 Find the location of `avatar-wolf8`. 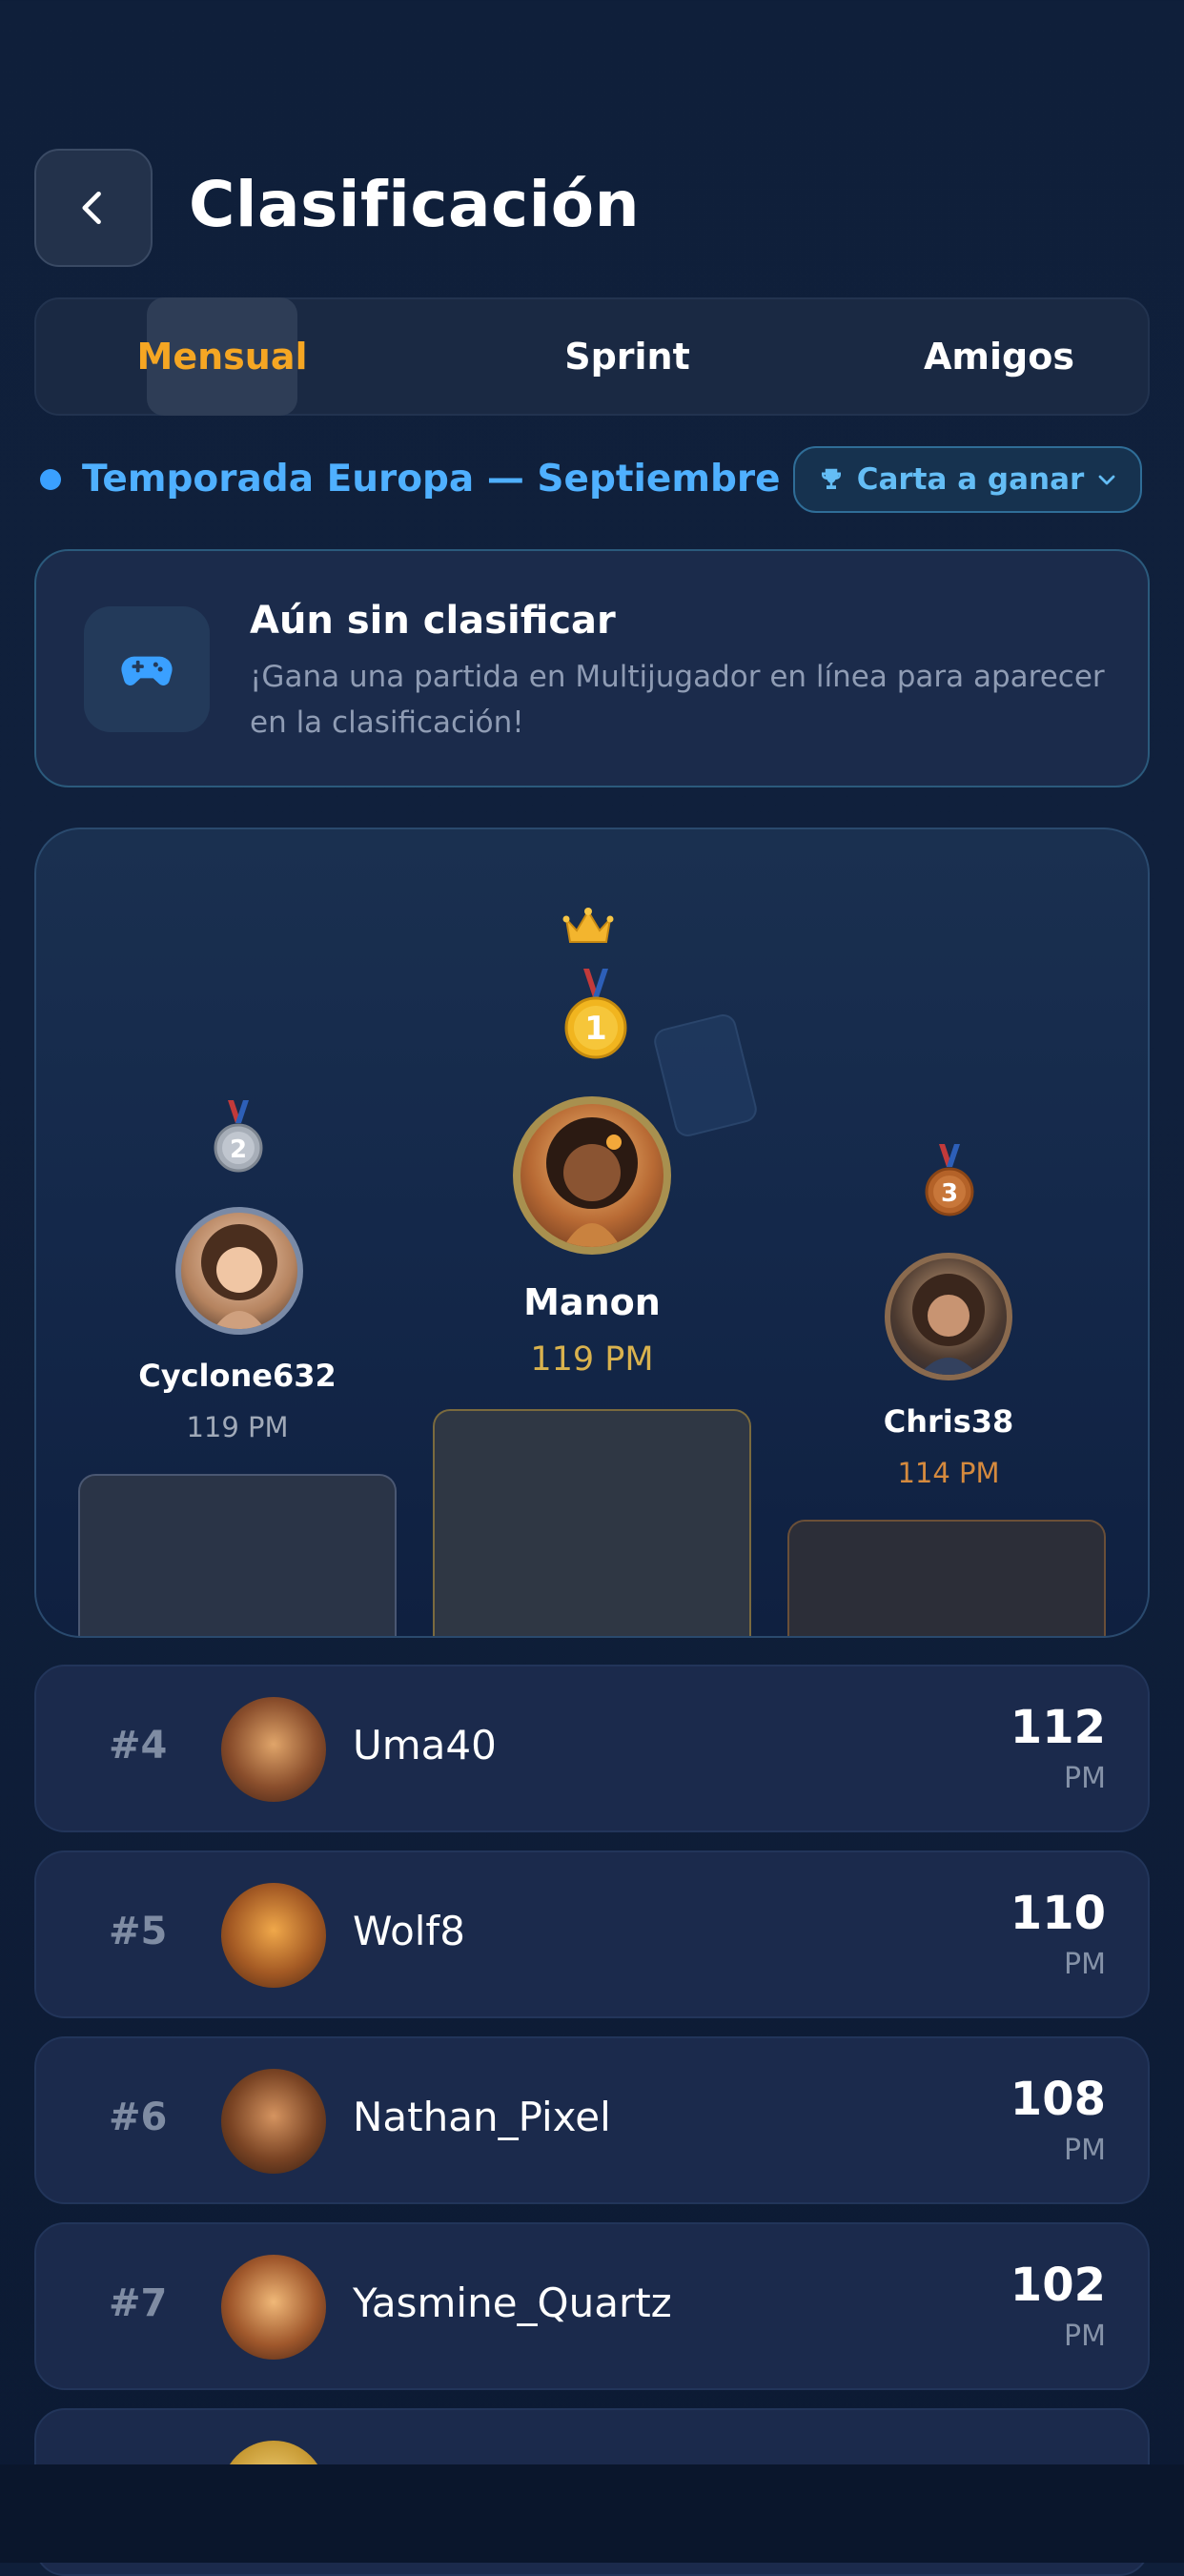

avatar-wolf8 is located at coordinates (273, 1936).